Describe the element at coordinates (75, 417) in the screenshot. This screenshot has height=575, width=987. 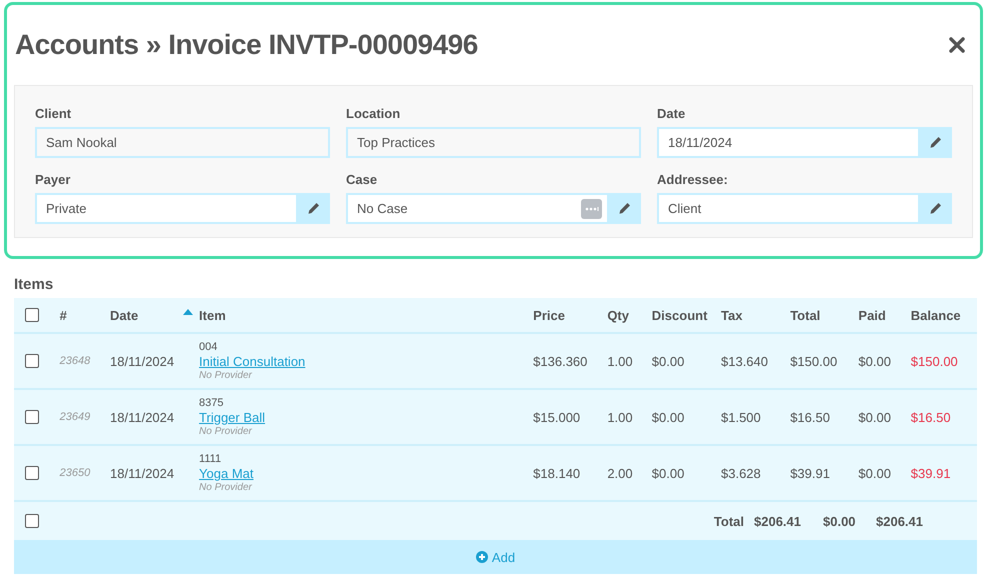
I see `table-cell: 23649` at that location.